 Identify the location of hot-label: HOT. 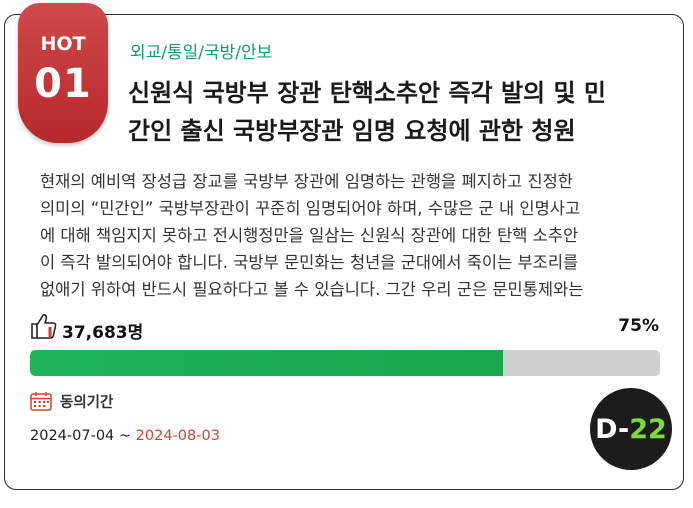
(63, 44).